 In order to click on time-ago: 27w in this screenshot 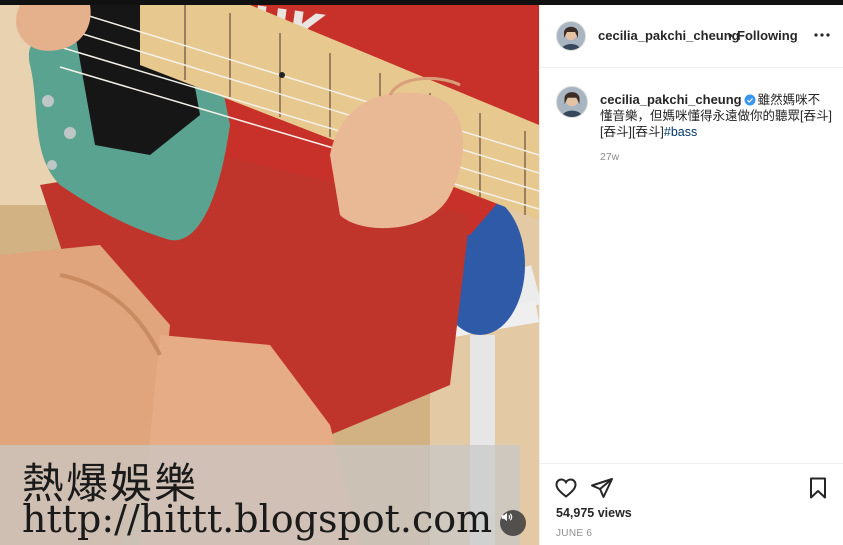, I will do `click(609, 157)`.